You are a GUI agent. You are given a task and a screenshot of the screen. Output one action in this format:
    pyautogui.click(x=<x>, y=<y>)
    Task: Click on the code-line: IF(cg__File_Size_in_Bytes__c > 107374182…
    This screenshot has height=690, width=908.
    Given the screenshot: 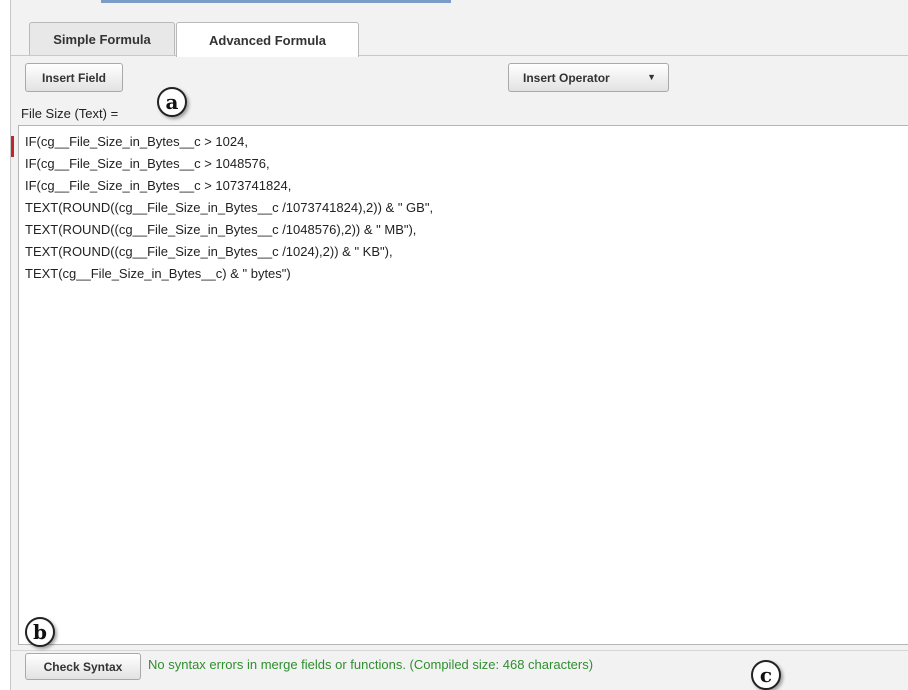 What is the action you would take?
    pyautogui.click(x=158, y=185)
    